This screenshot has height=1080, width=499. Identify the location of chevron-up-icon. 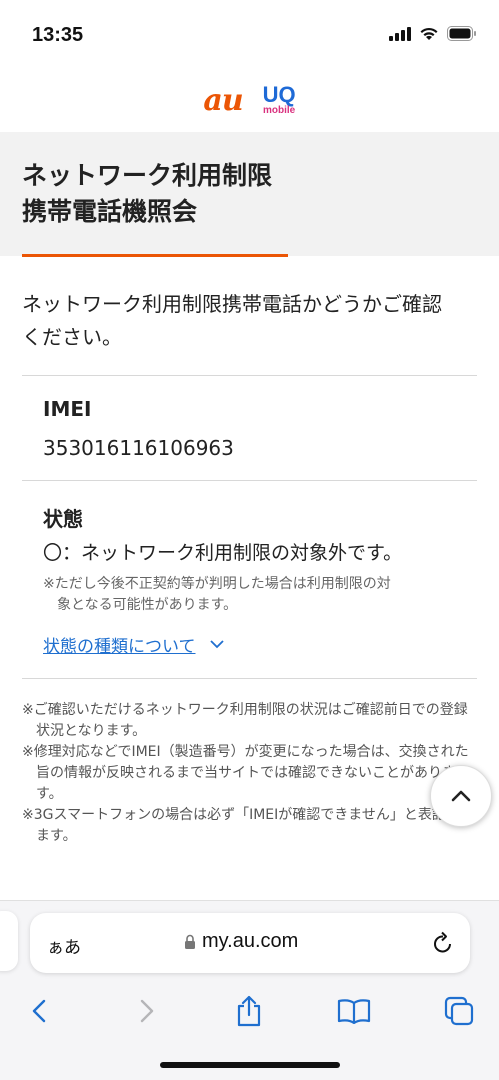
(461, 796).